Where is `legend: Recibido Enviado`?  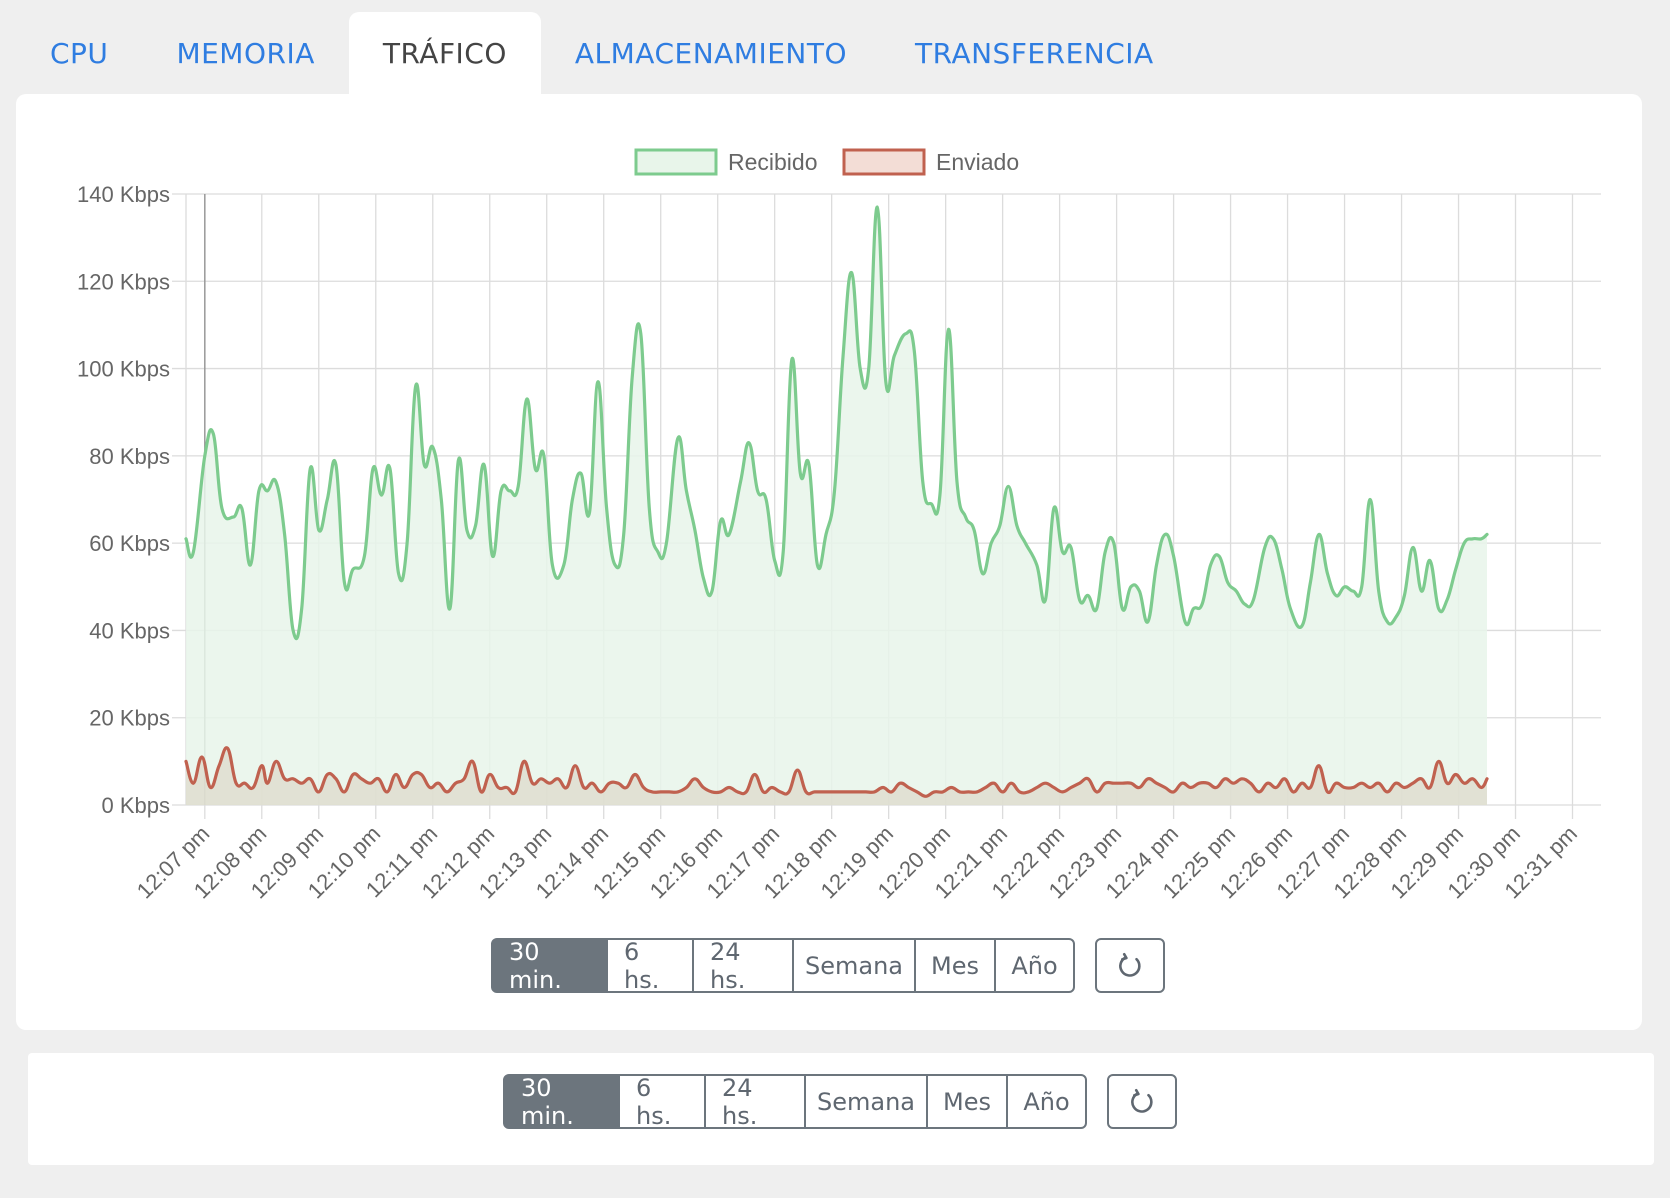 legend: Recibido Enviado is located at coordinates (826, 162).